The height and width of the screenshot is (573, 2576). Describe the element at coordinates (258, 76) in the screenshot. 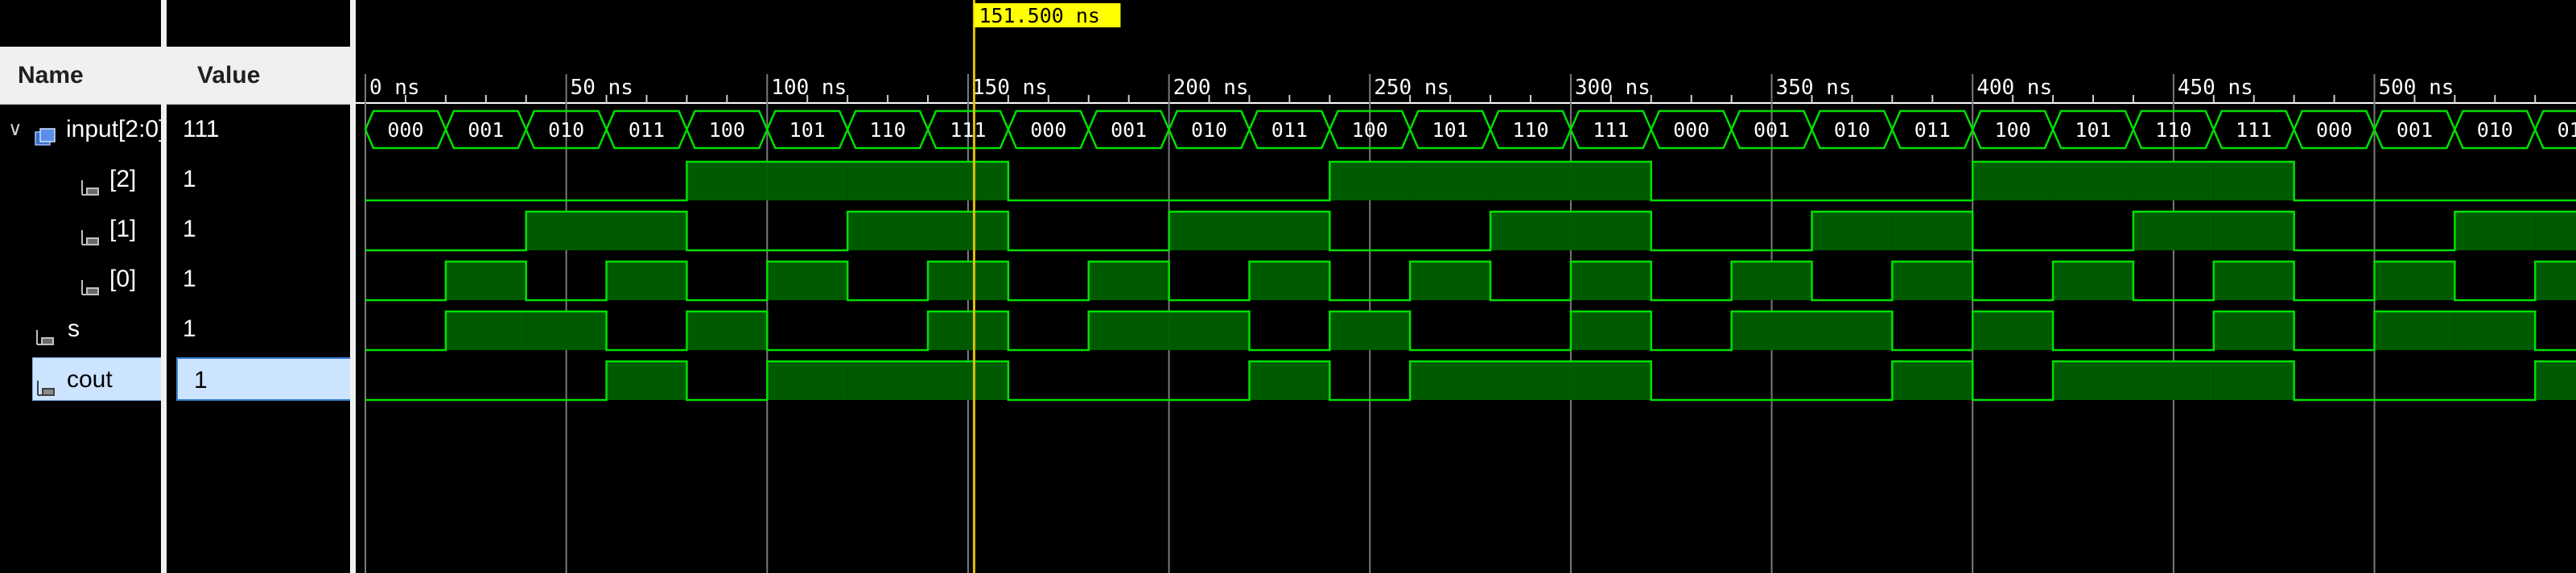

I see `value-column-header: Value` at that location.